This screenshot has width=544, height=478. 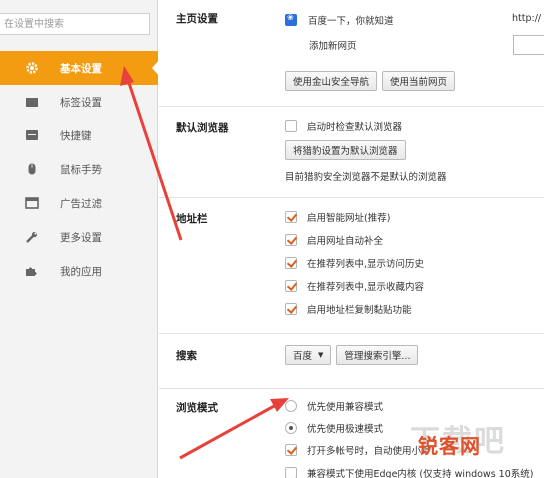 What do you see at coordinates (345, 429) in the screenshot?
I see `speed-mode-label: 优先使用极速模式` at bounding box center [345, 429].